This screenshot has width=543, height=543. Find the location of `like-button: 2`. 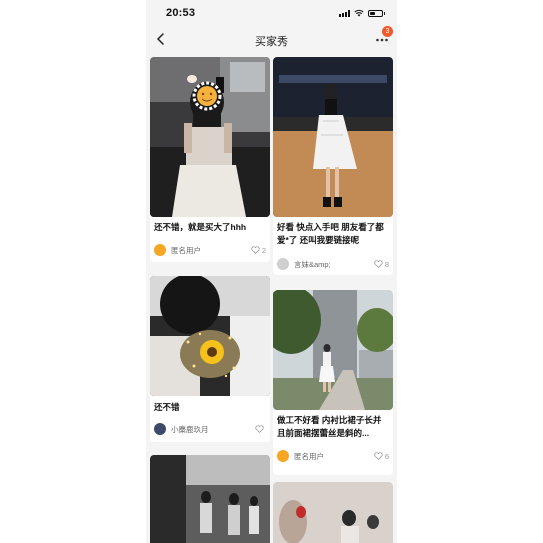

like-button: 2 is located at coordinates (258, 250).